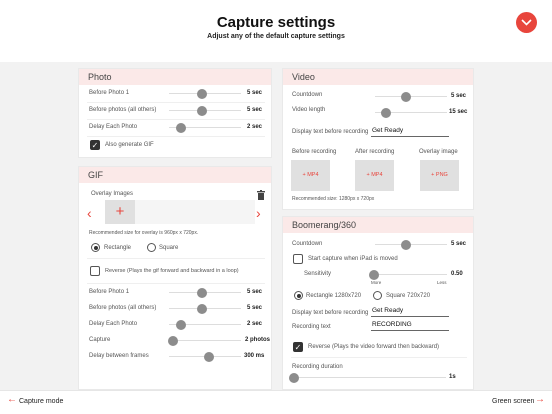  What do you see at coordinates (109, 93) in the screenshot?
I see `photo-before-1-label: Before Photo 1` at bounding box center [109, 93].